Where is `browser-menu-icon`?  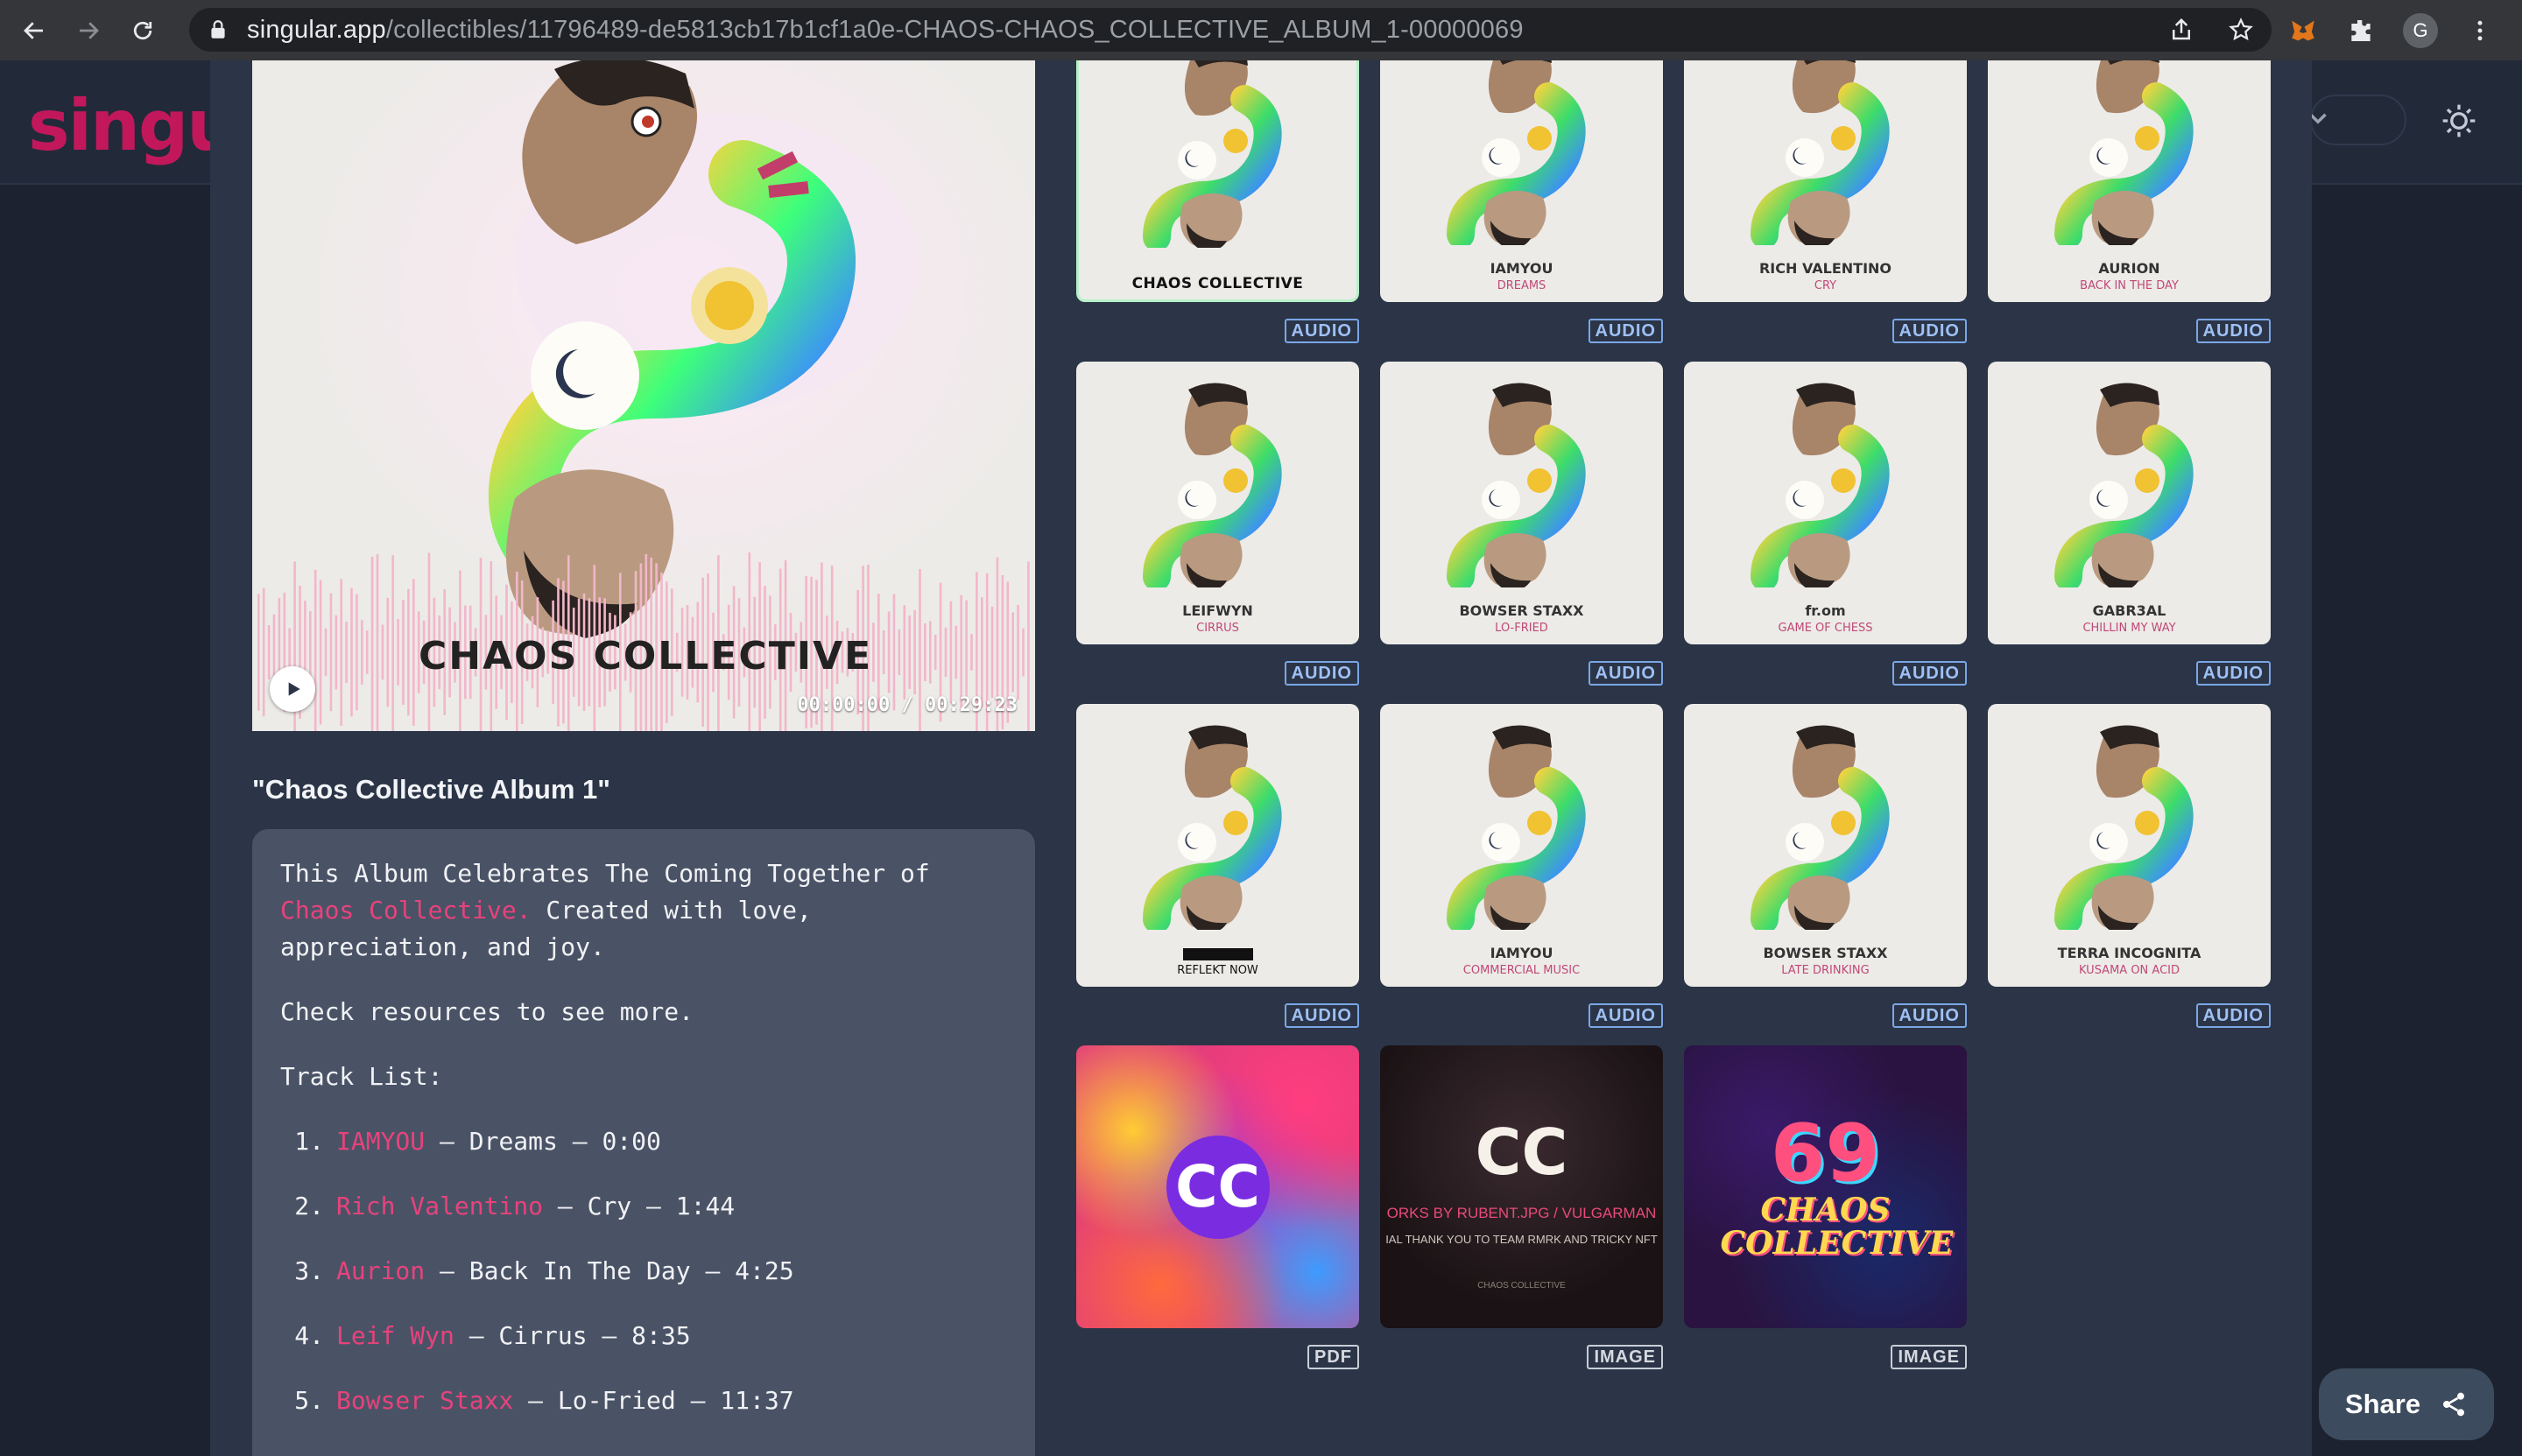
browser-menu-icon is located at coordinates (2480, 30).